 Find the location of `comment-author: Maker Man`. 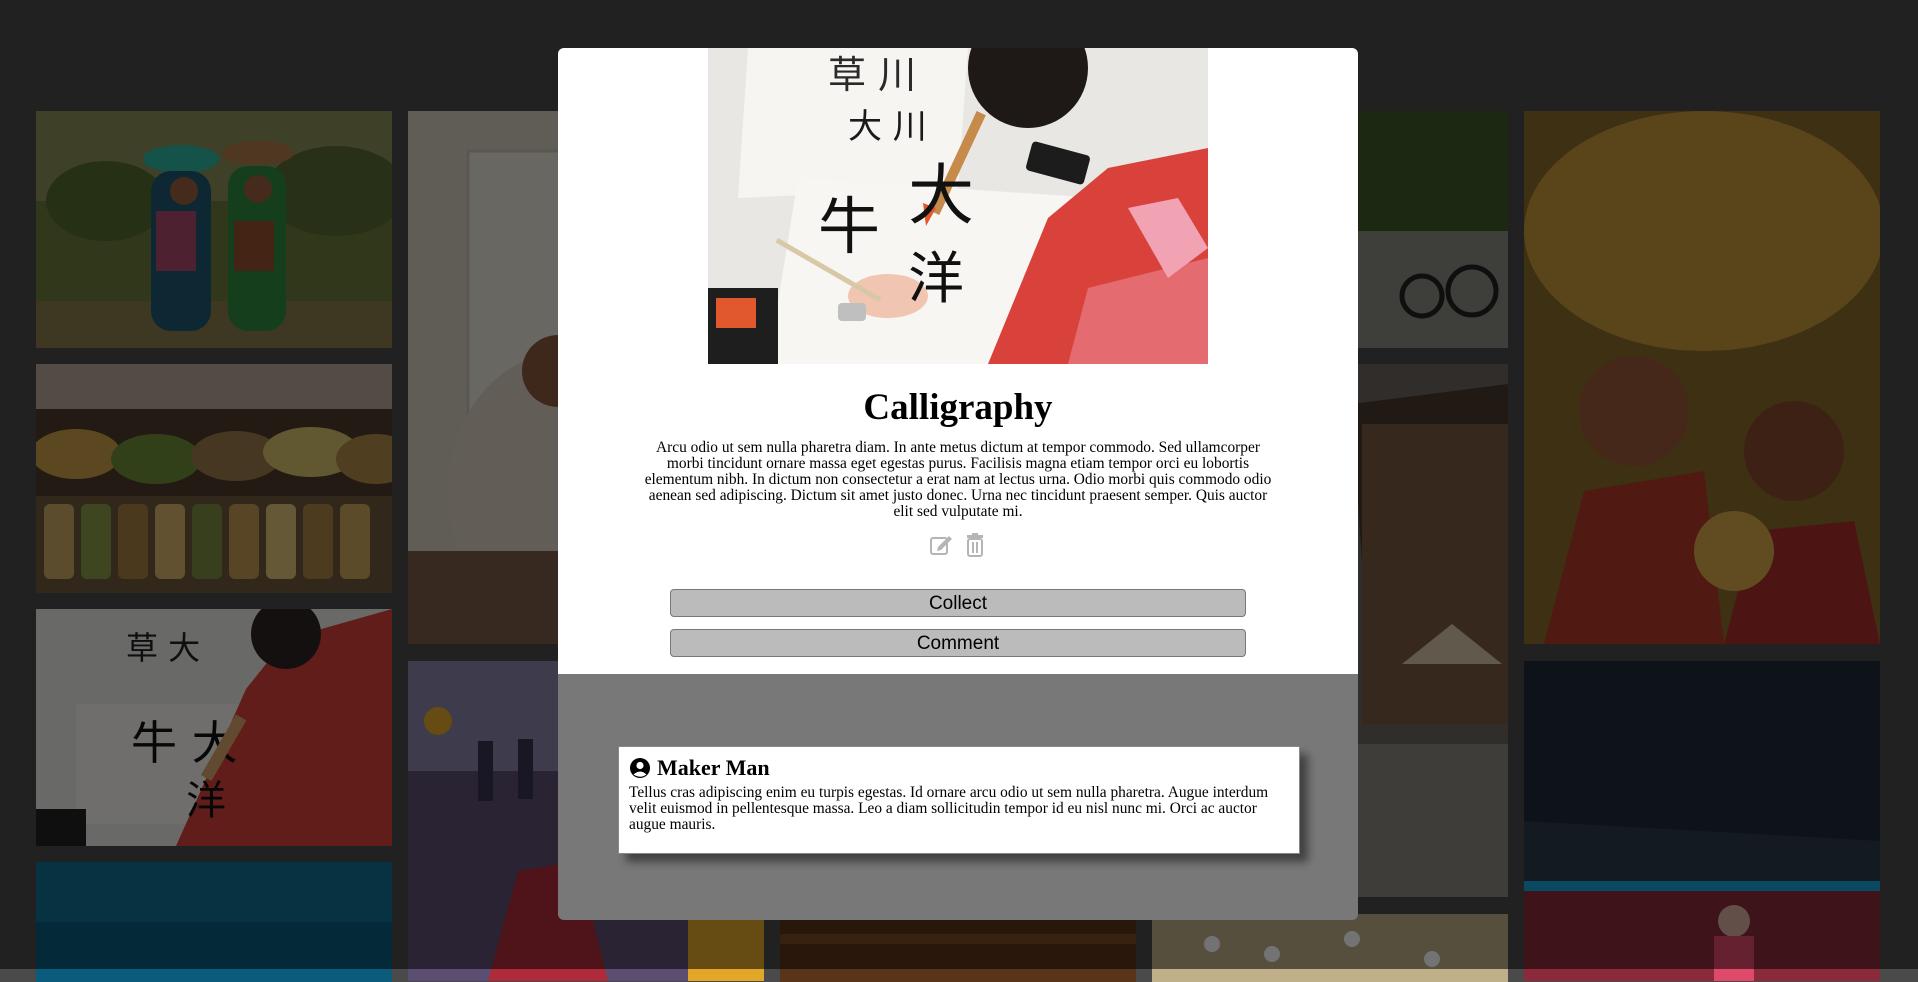

comment-author: Maker Man is located at coordinates (699, 768).